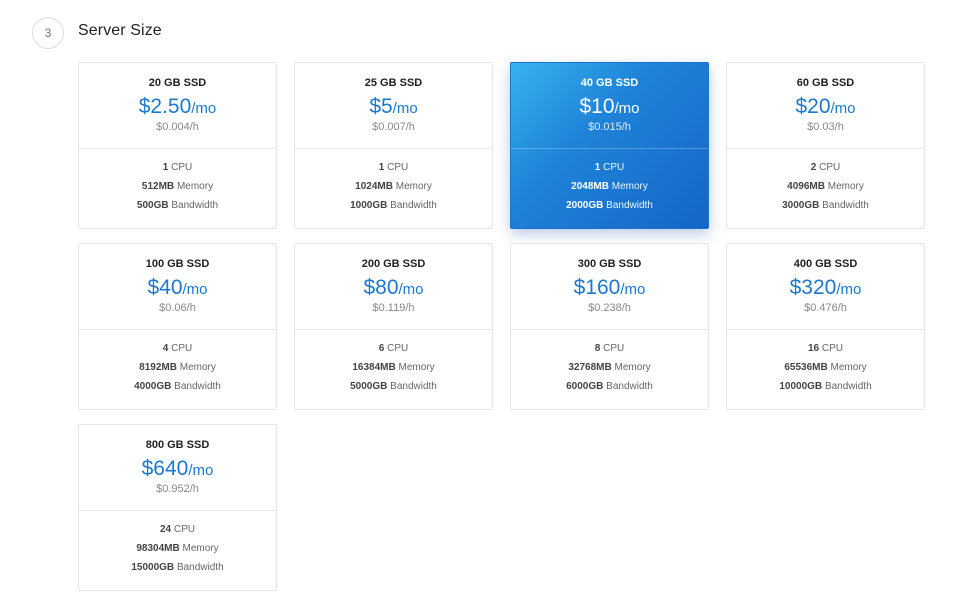 The width and height of the screenshot is (960, 598). What do you see at coordinates (177, 445) in the screenshot?
I see `plan-storage: 800 GB SSD` at bounding box center [177, 445].